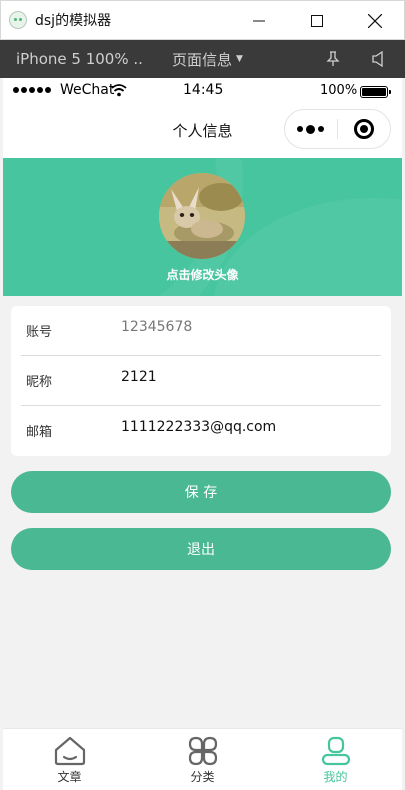 The image size is (405, 790). What do you see at coordinates (157, 327) in the screenshot?
I see `account-value: 12345678` at bounding box center [157, 327].